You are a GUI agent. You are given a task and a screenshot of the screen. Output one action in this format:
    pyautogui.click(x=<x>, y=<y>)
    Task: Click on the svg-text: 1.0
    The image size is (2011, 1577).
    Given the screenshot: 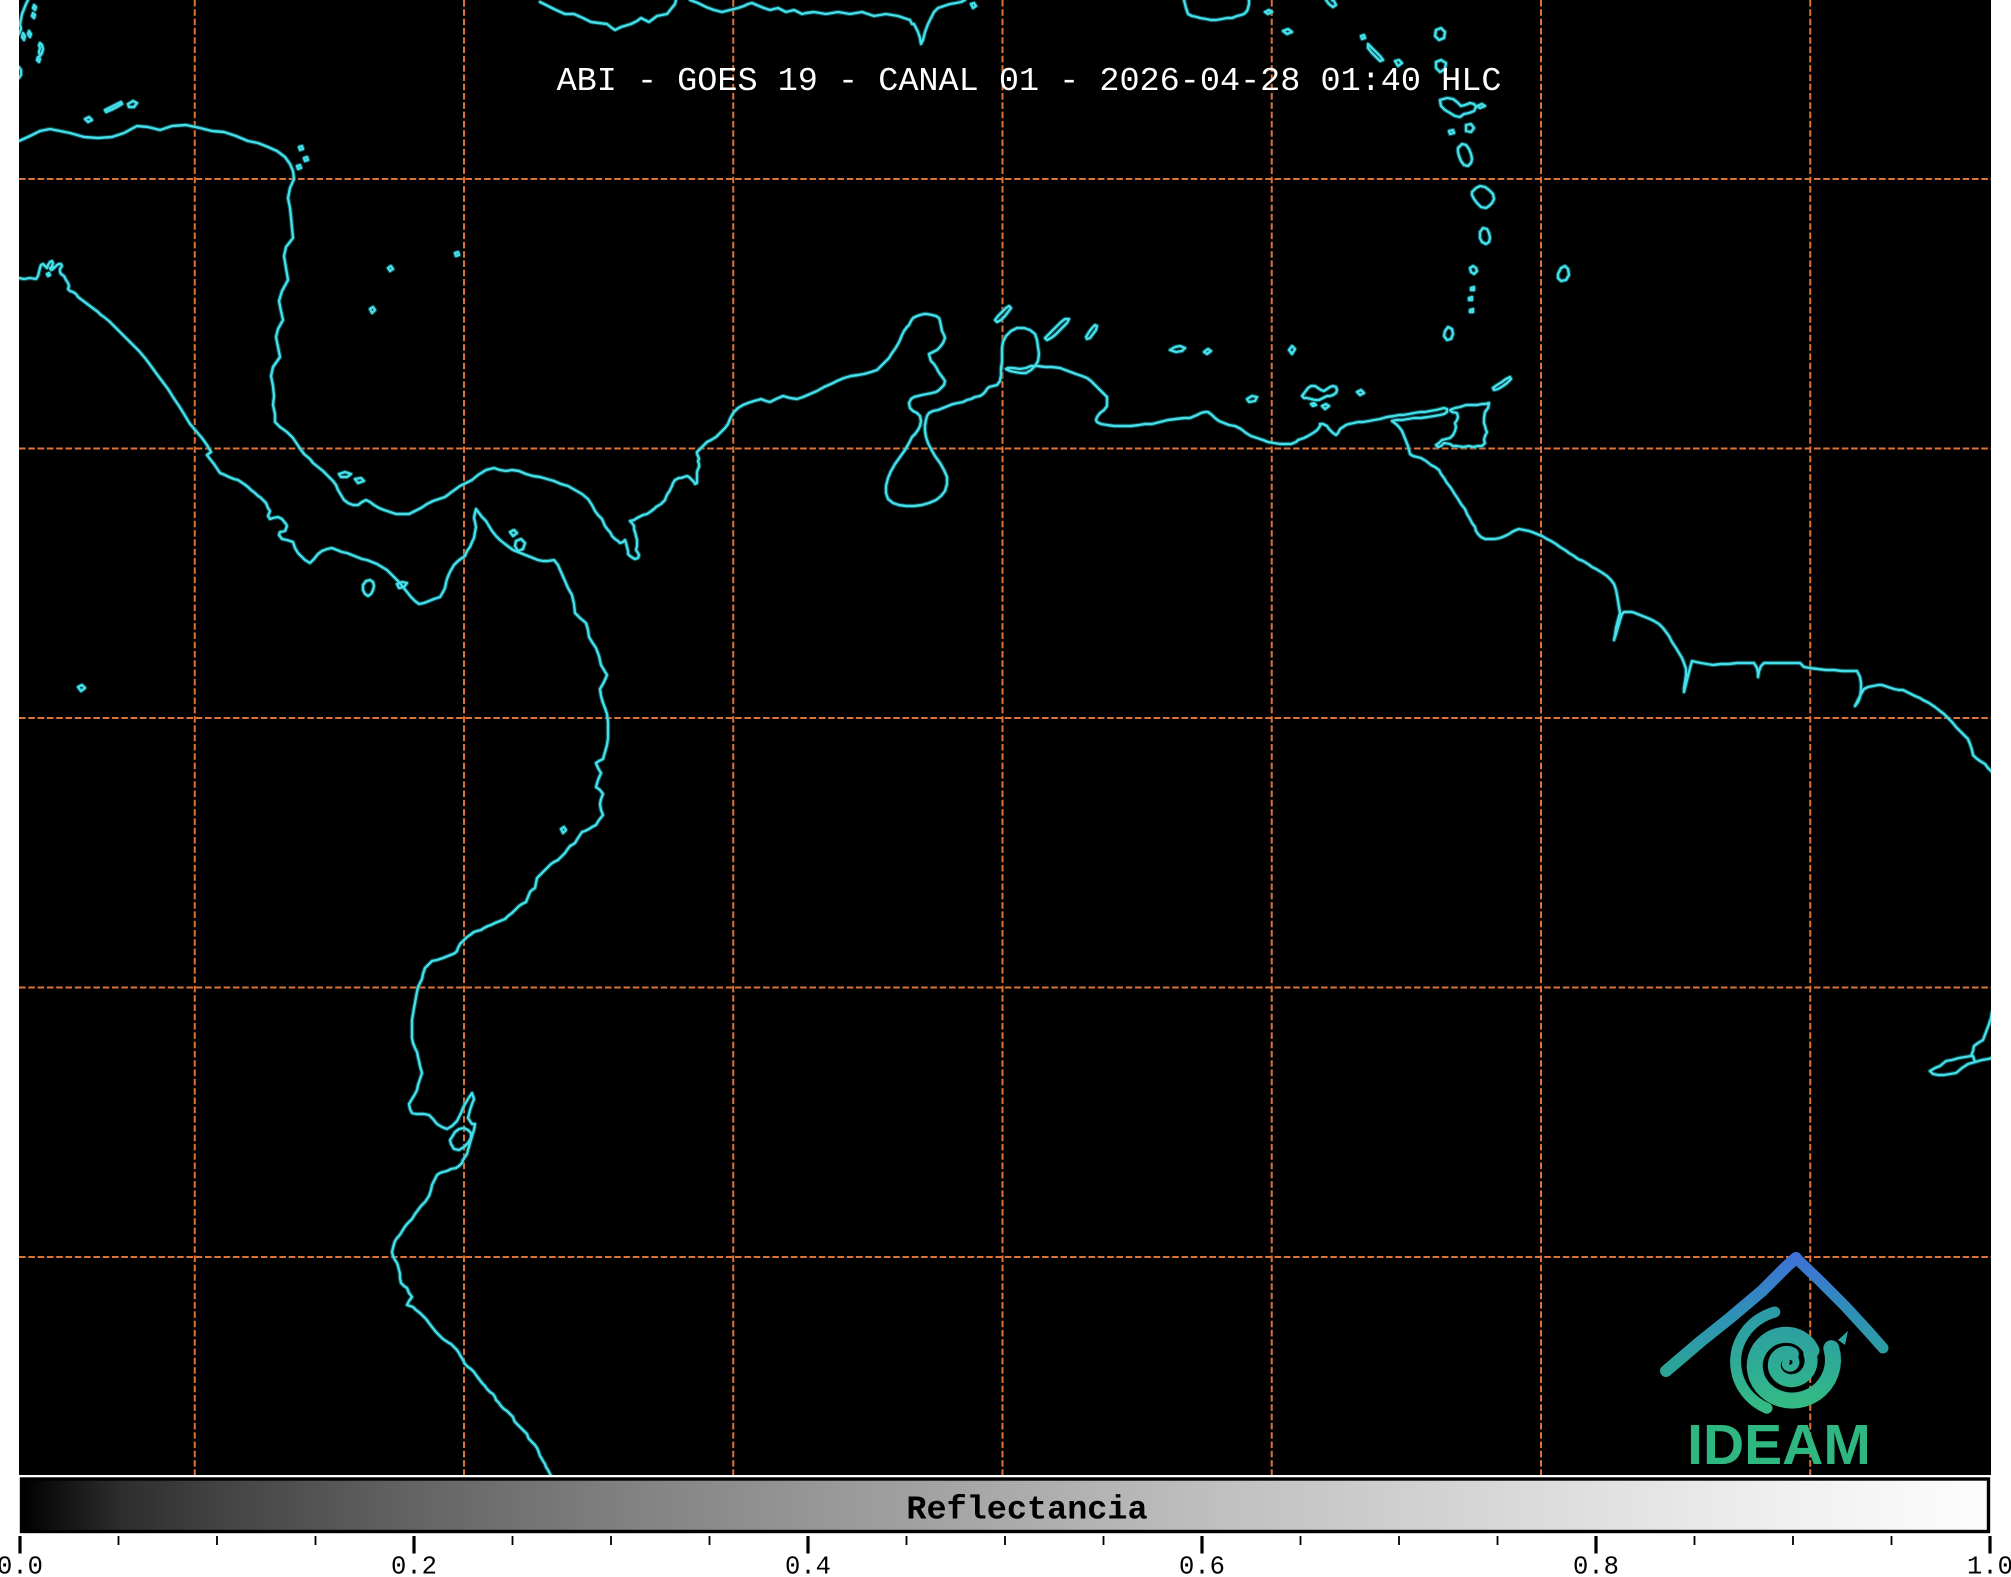 What is the action you would take?
    pyautogui.click(x=1989, y=1565)
    